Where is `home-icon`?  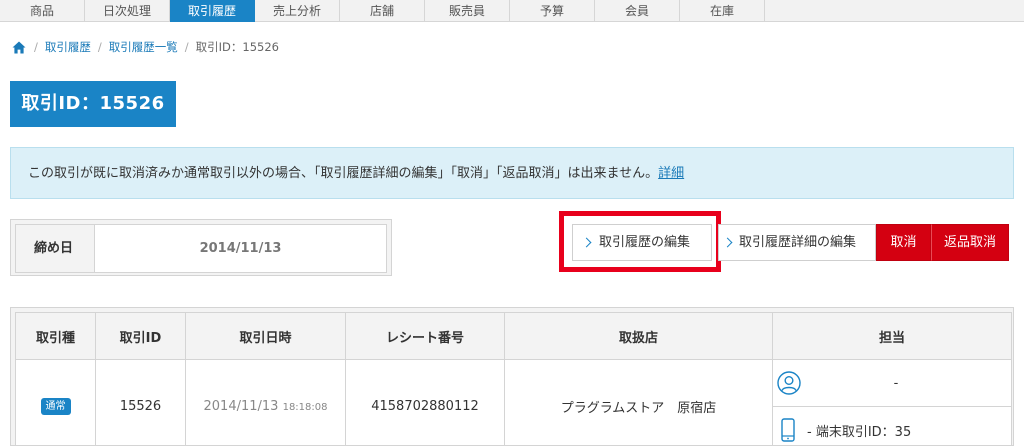
home-icon is located at coordinates (19, 47).